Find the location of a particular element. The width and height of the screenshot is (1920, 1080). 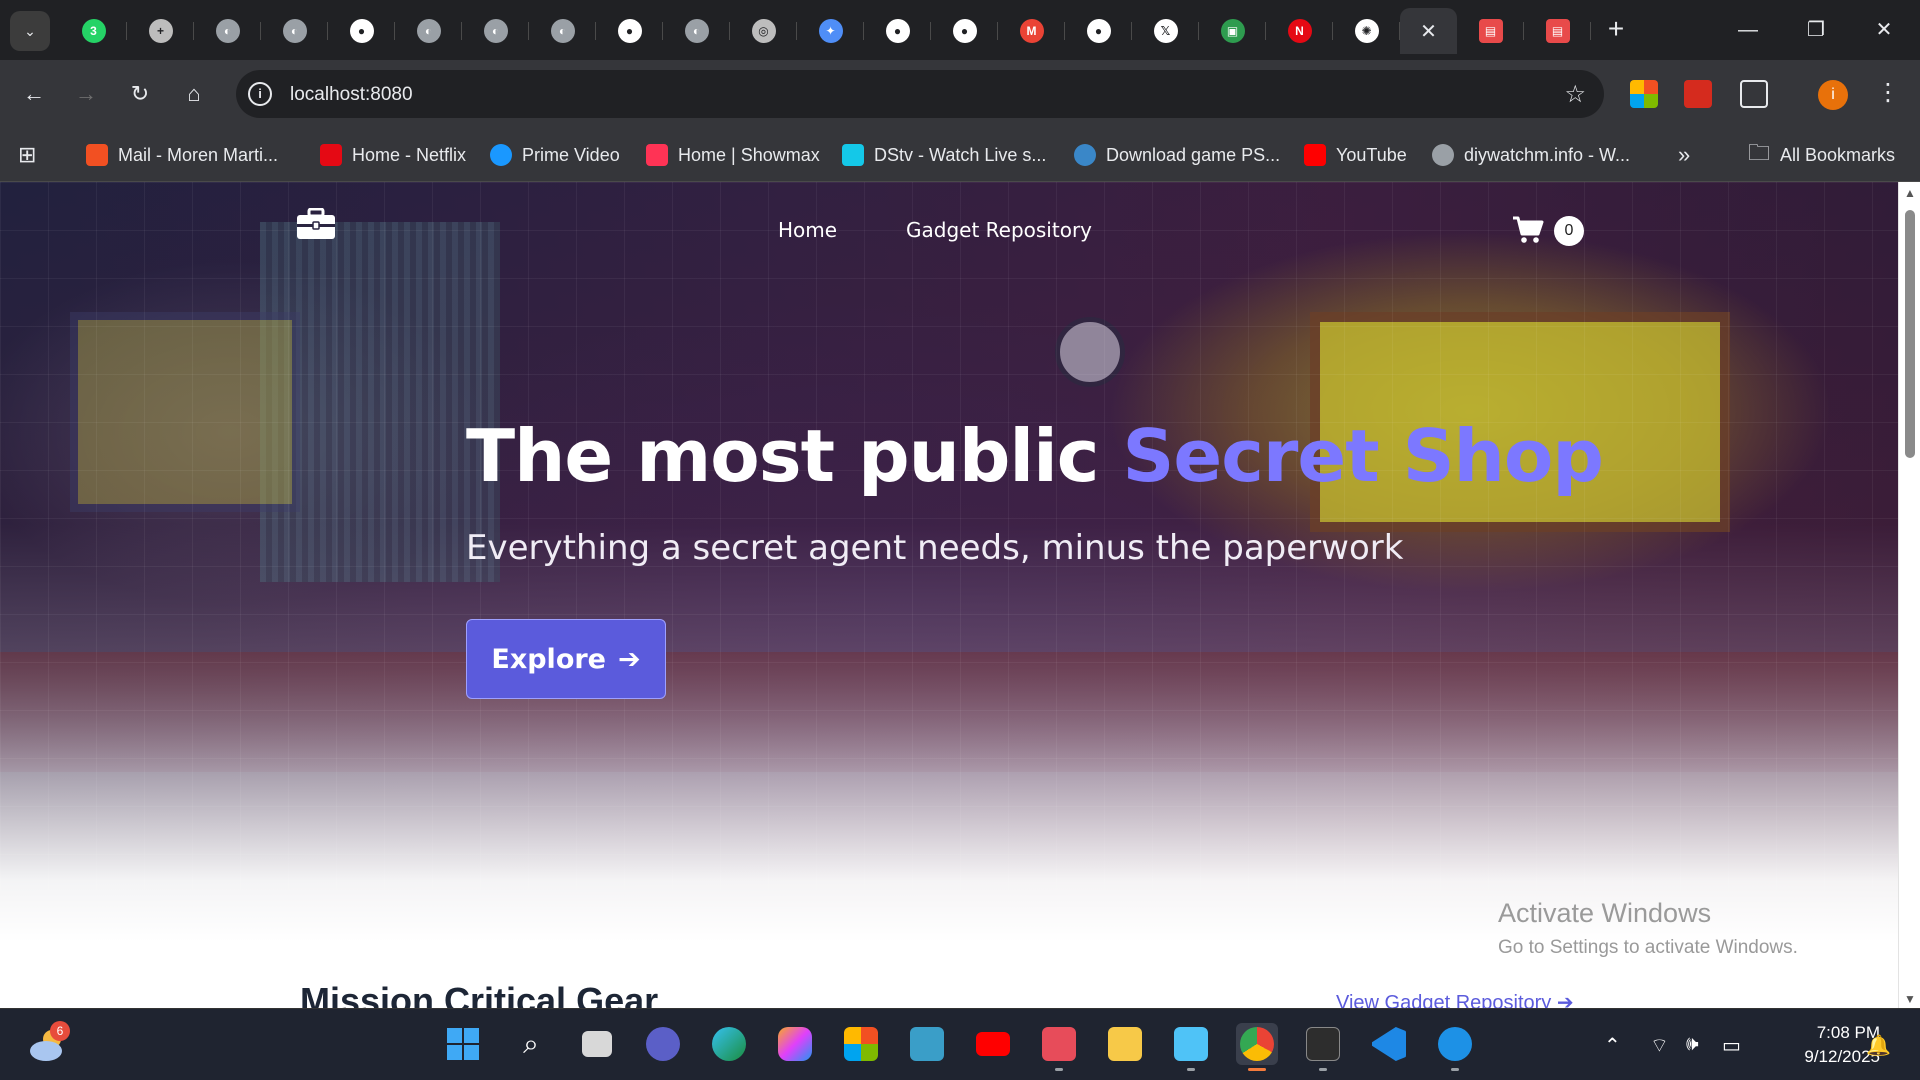

tab-search-button: ⌄ is located at coordinates (30, 31).